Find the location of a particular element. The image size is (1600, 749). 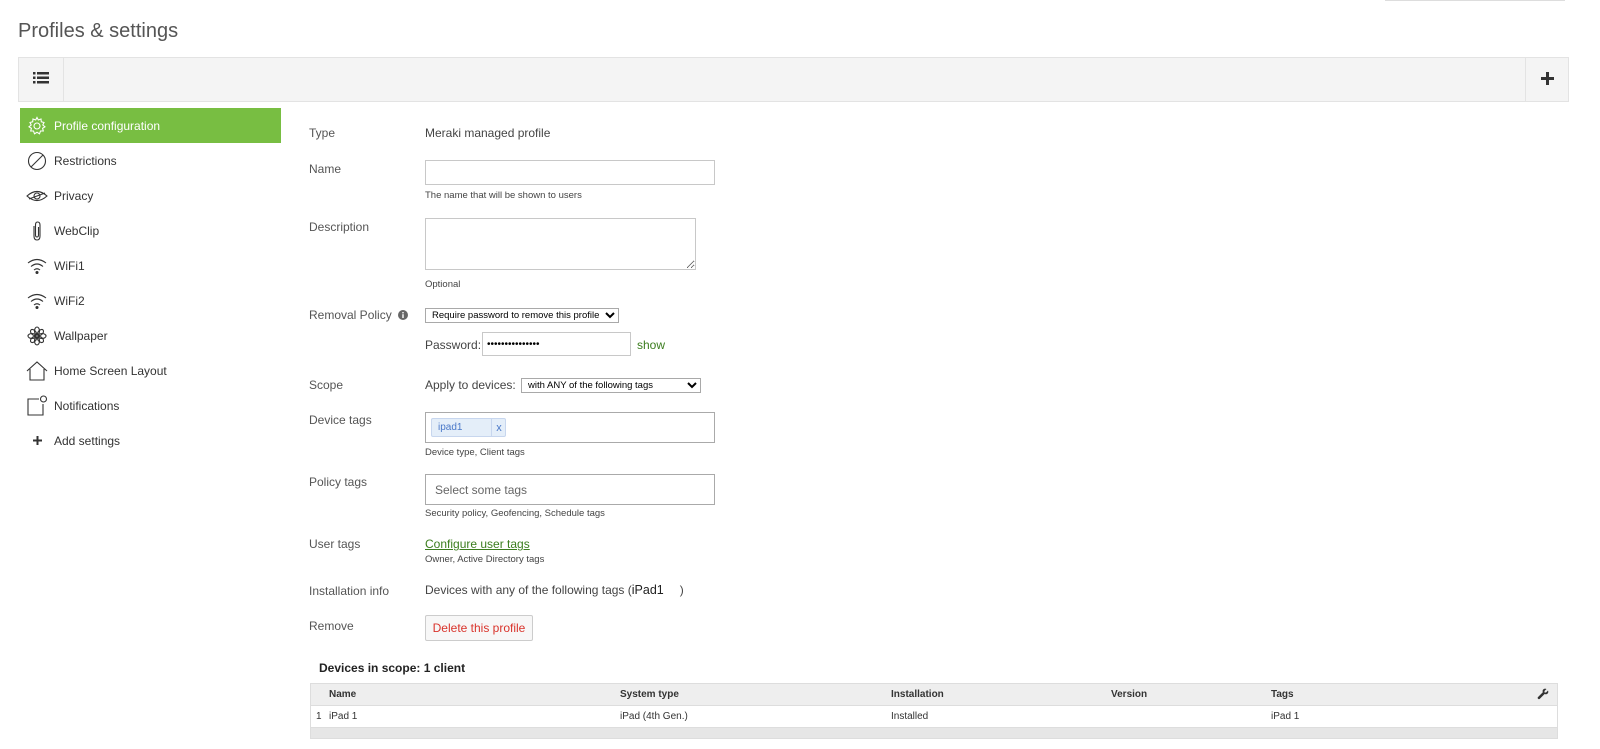

tag-chip-label: ipad1 is located at coordinates (450, 427).